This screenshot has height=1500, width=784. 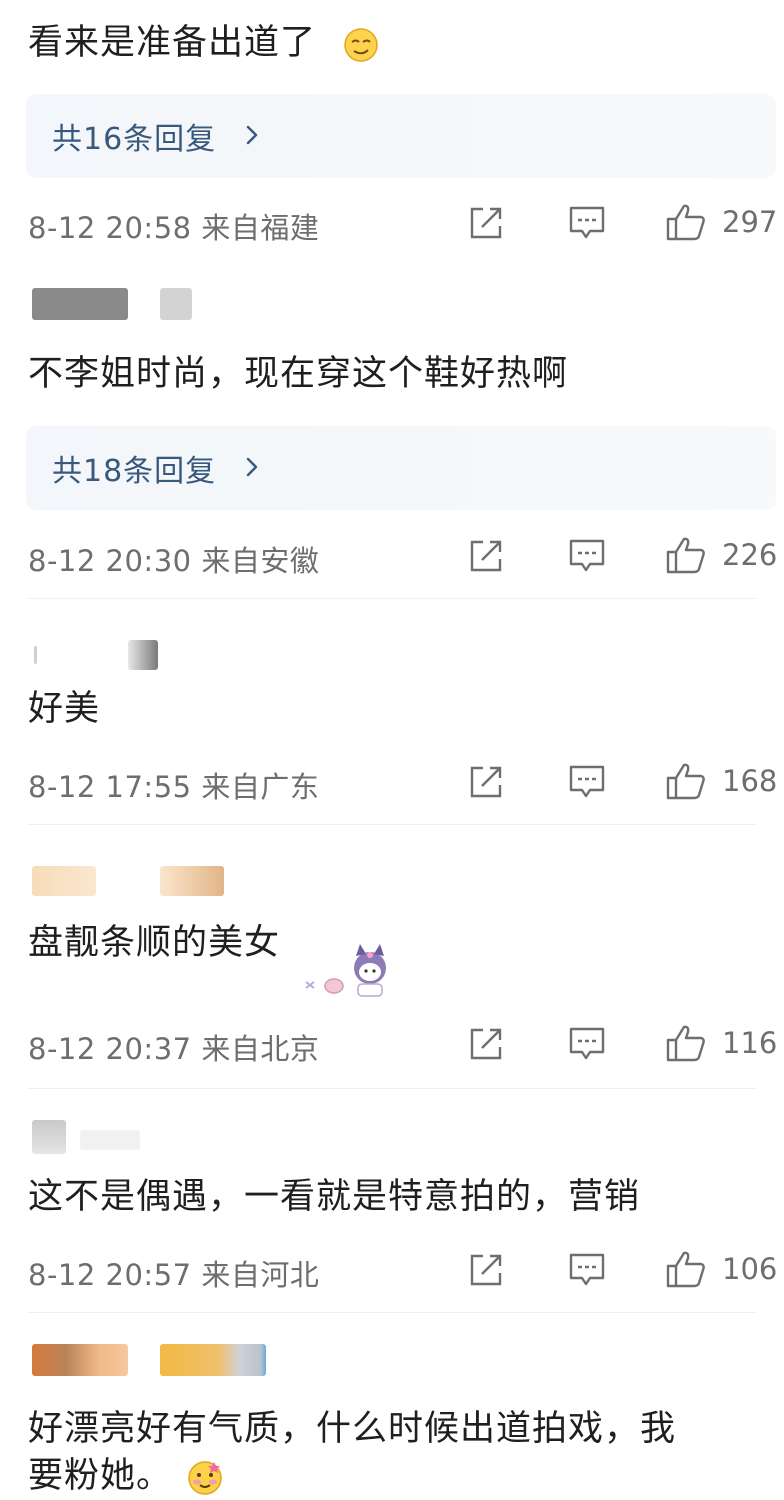 I want to click on comment-text: 这不是偶遇，一看就是特意拍的，营销, so click(x=334, y=1197).